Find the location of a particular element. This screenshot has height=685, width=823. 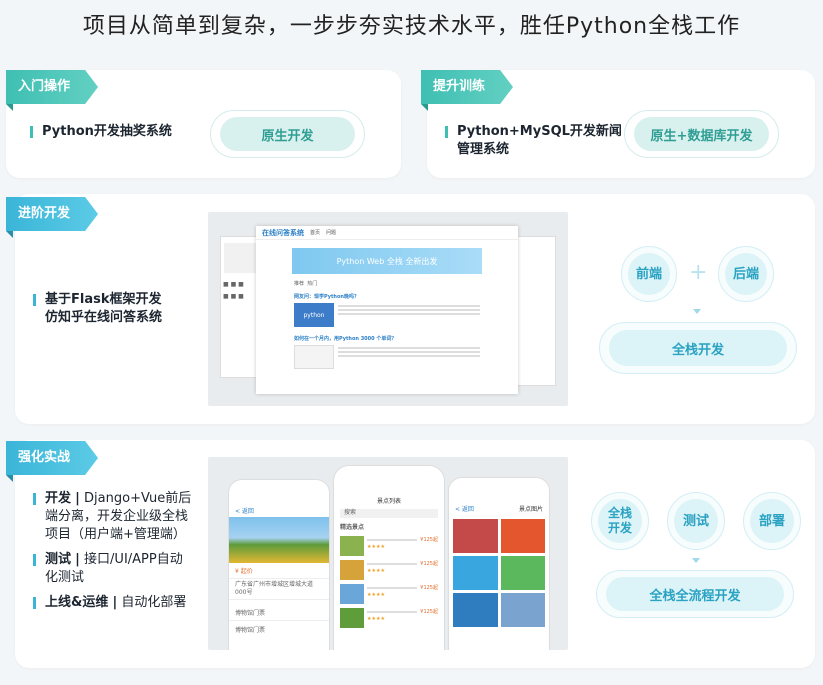

test-bold: 测试 is located at coordinates (58, 559).